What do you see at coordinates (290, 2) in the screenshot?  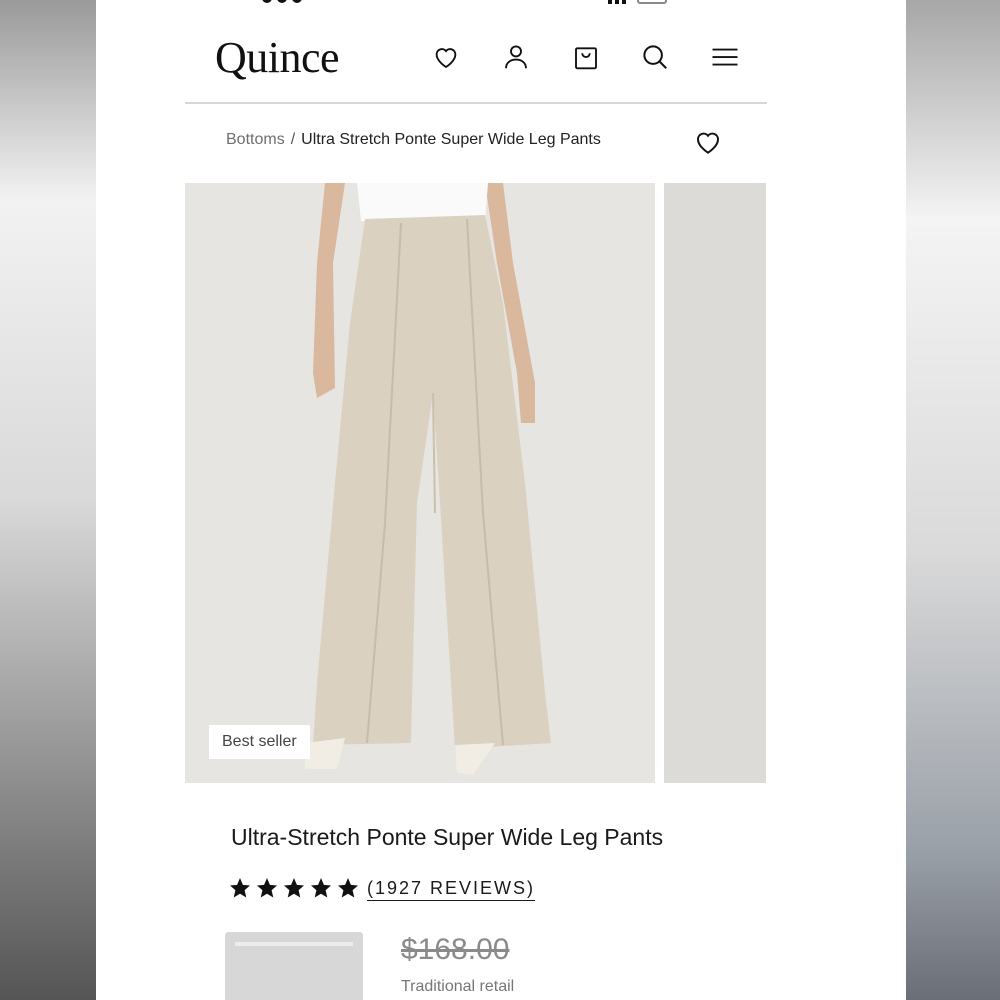 I see `status-time` at bounding box center [290, 2].